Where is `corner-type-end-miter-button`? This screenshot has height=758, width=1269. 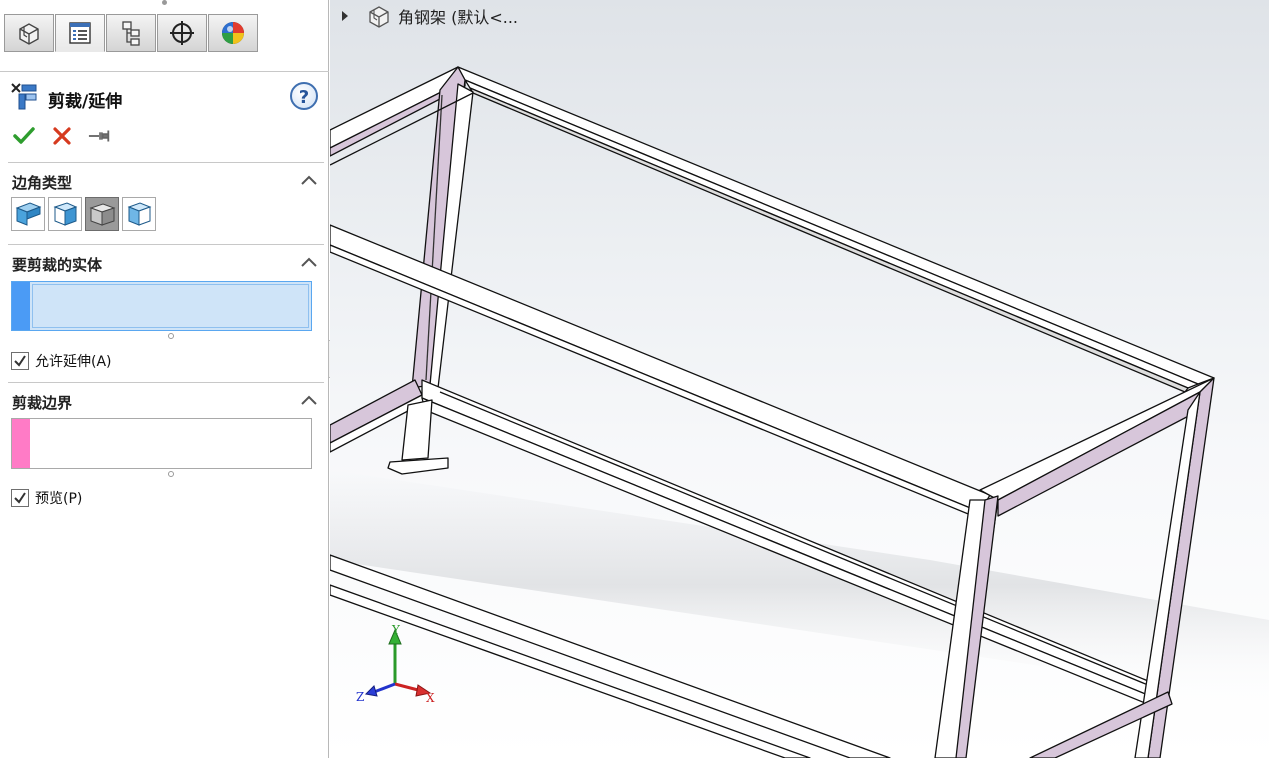 corner-type-end-miter-button is located at coordinates (65, 214).